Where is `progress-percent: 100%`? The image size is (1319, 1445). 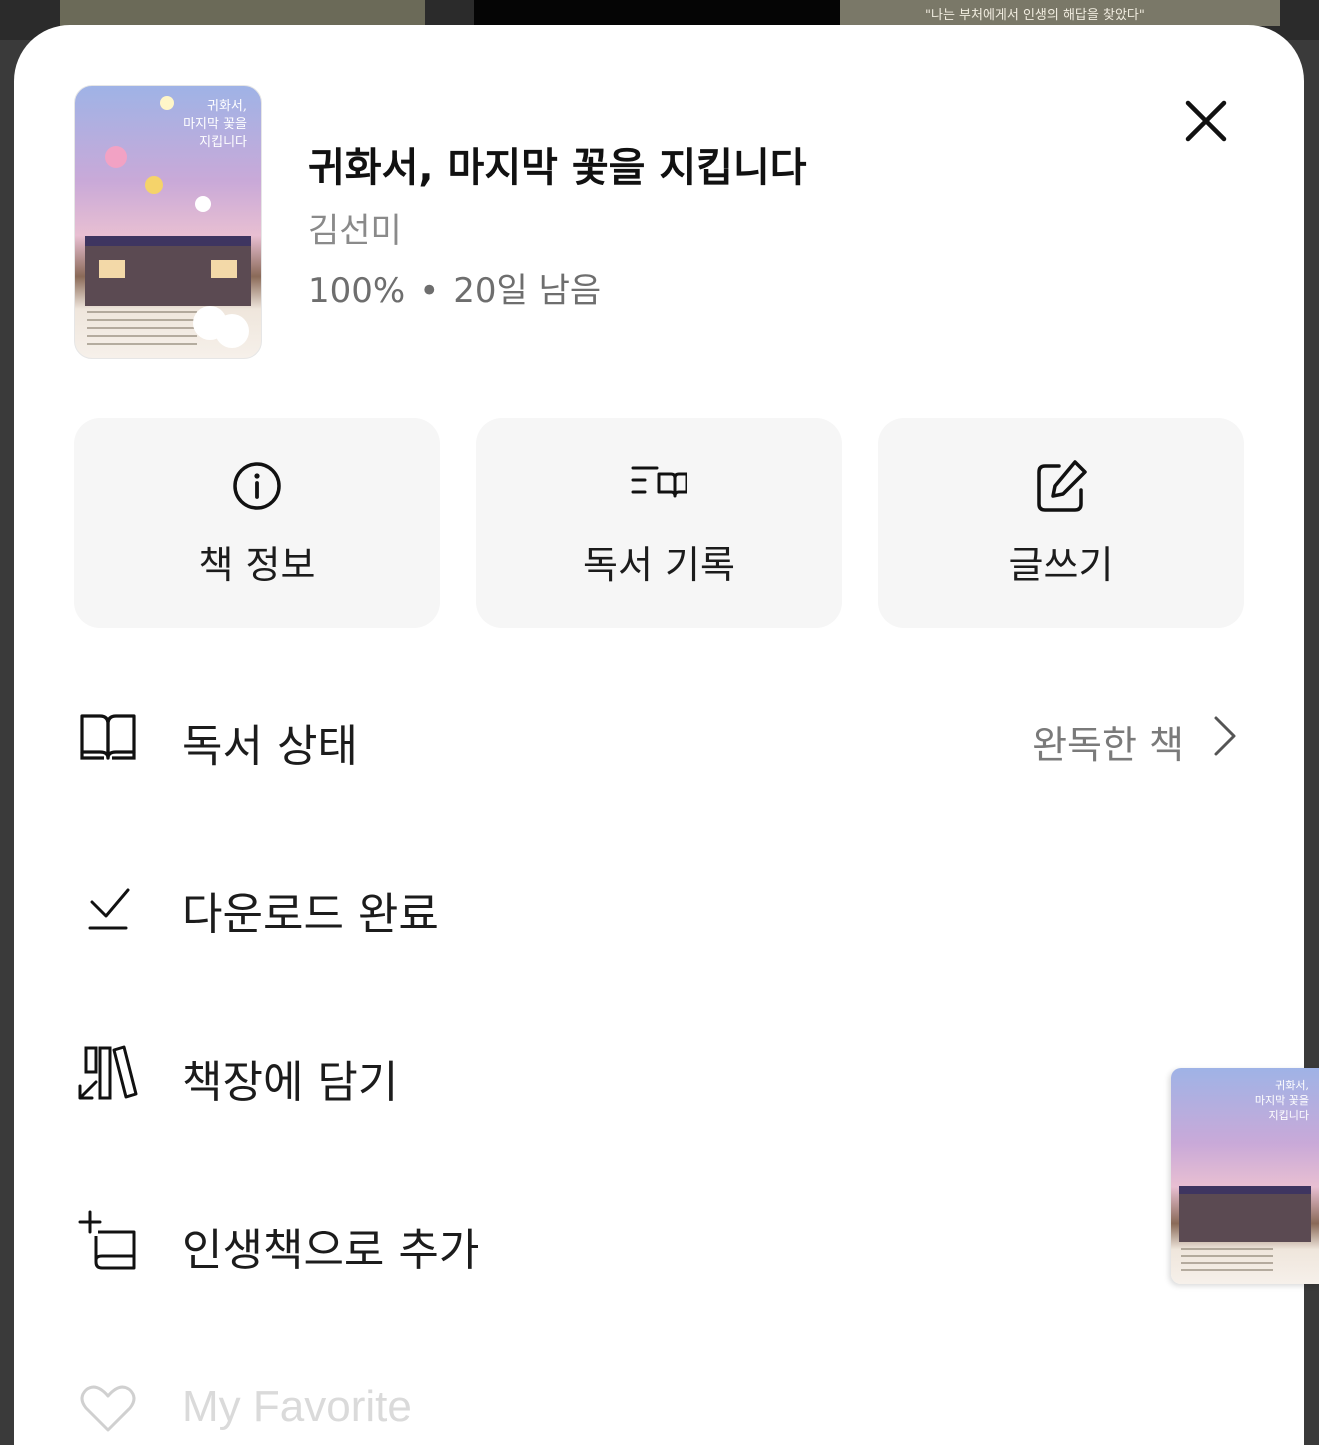 progress-percent: 100% is located at coordinates (357, 291).